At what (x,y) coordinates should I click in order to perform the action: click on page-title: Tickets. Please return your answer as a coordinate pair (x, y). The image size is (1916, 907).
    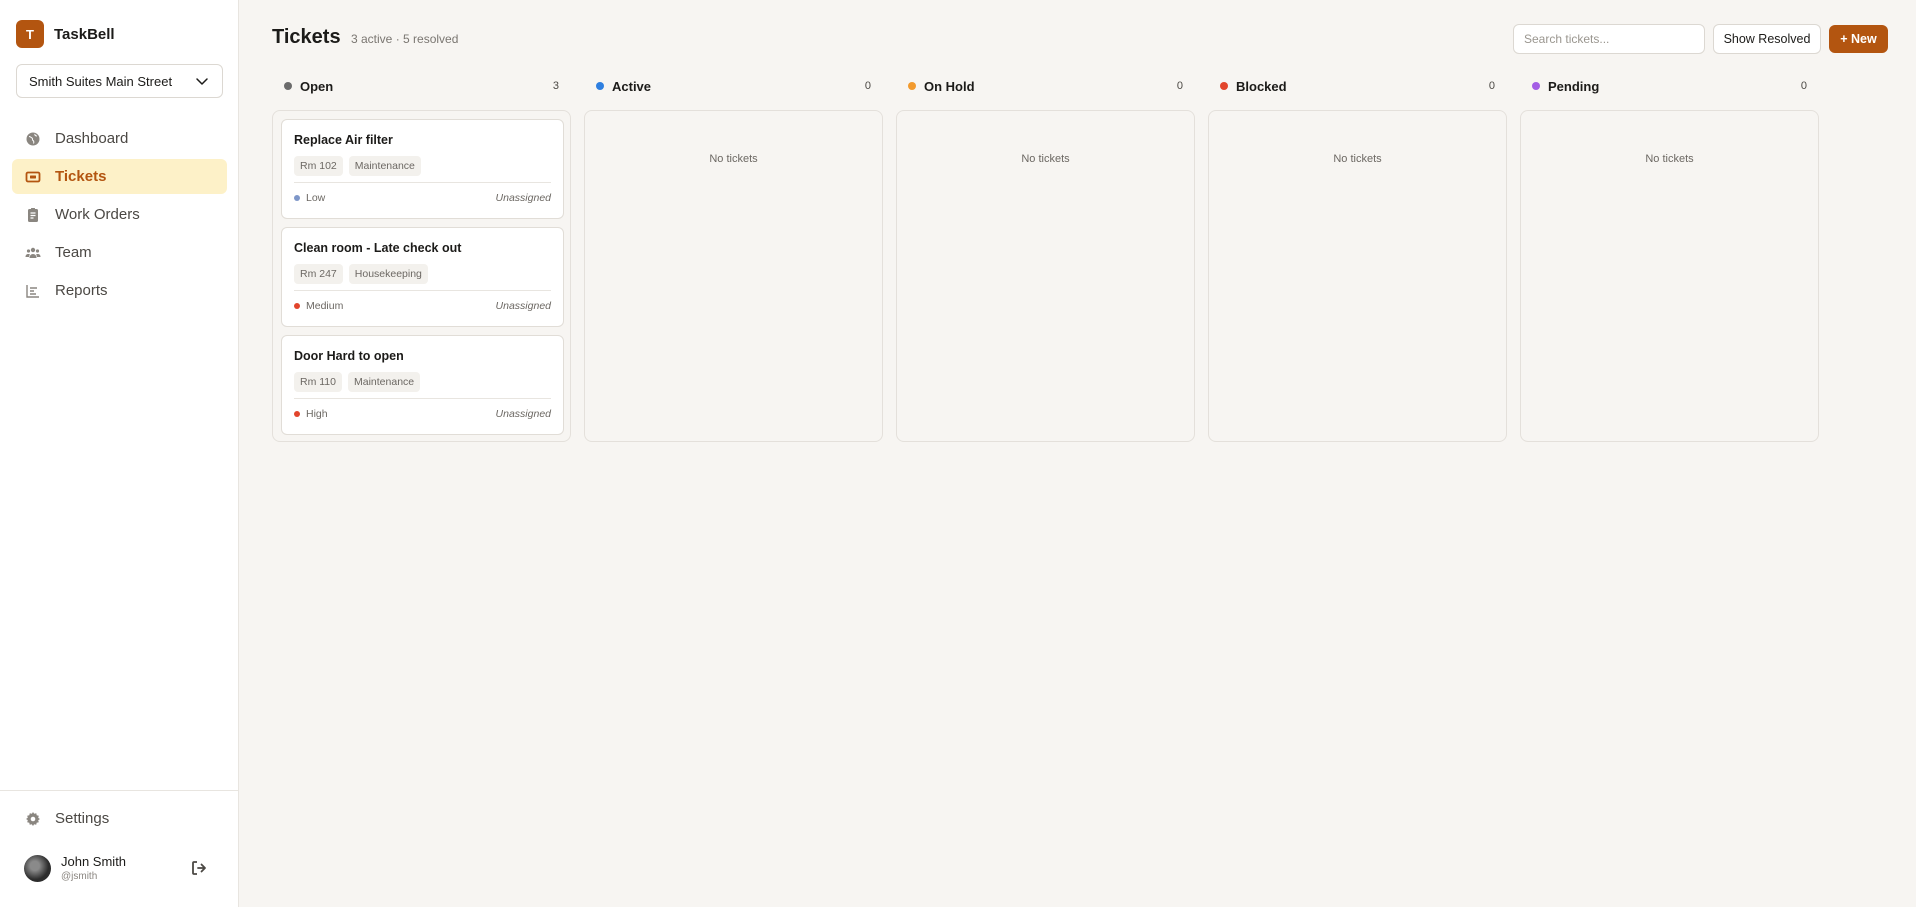
    Looking at the image, I should click on (306, 37).